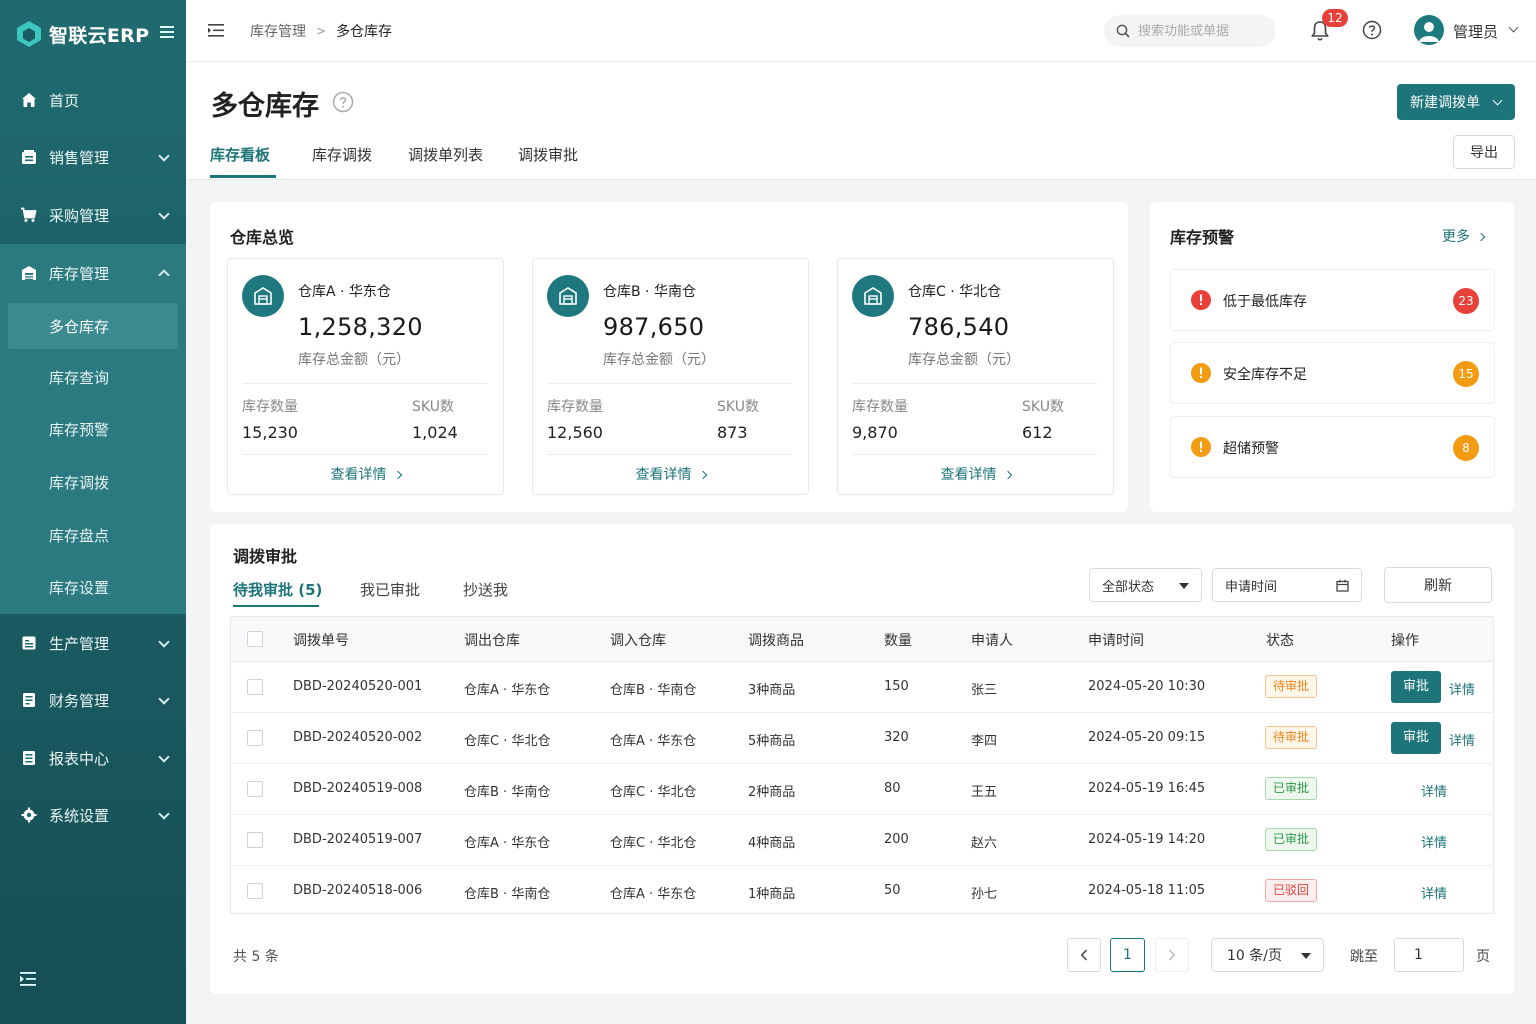 The width and height of the screenshot is (1536, 1024). I want to click on sales-icon, so click(28, 157).